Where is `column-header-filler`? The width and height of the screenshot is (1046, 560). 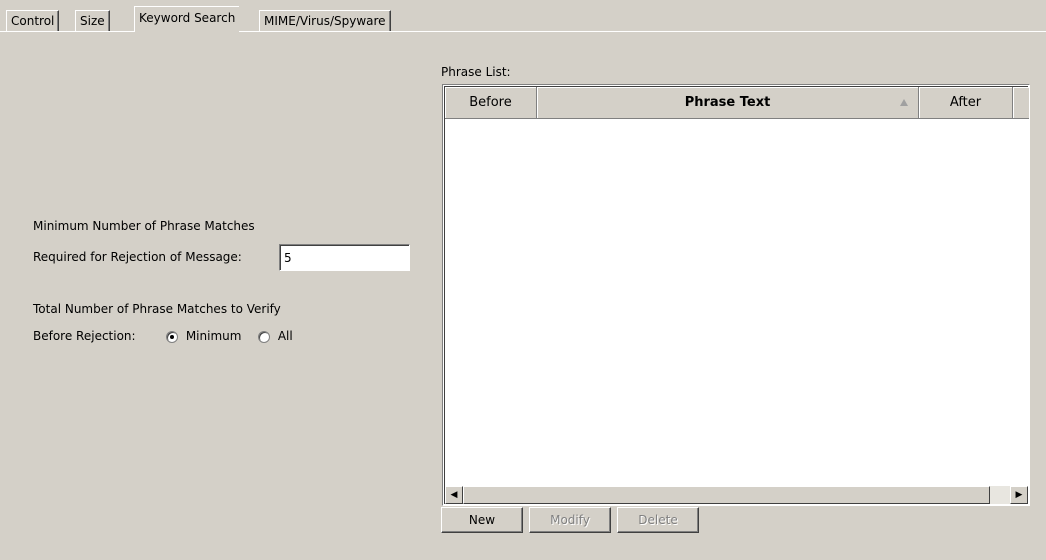 column-header-filler is located at coordinates (1021, 103).